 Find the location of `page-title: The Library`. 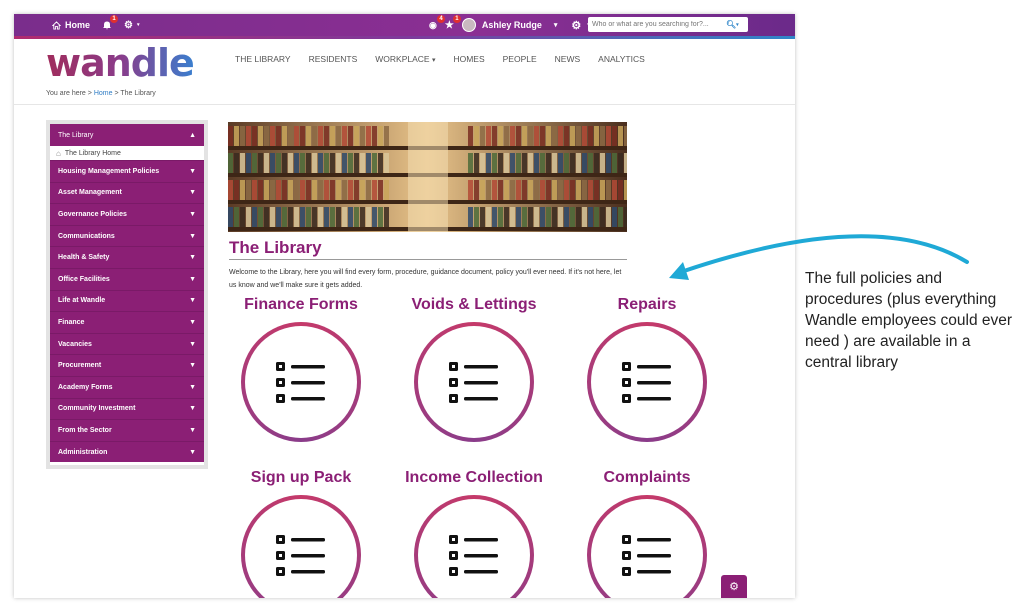

page-title: The Library is located at coordinates (275, 247).